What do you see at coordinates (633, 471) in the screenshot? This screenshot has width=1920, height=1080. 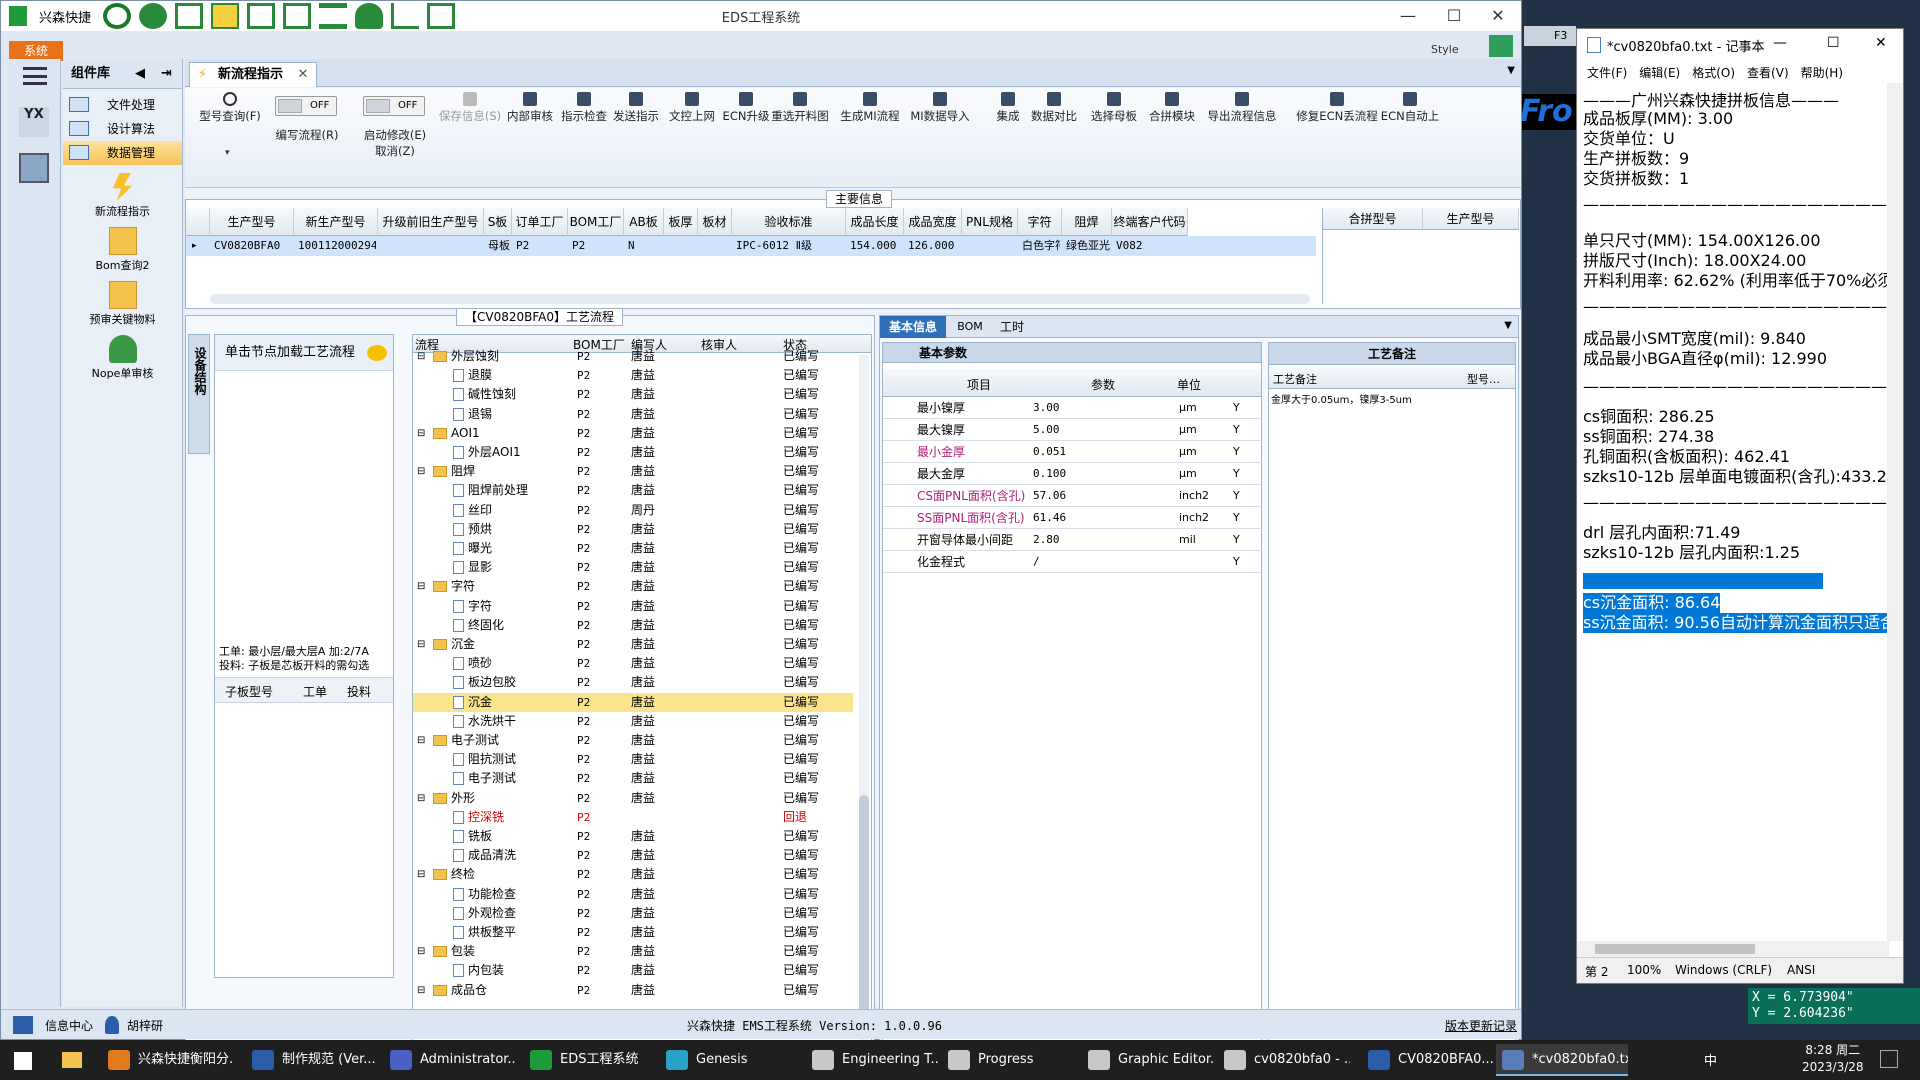 I see `table-row: ⊟ 阻焊 P2 唐益 已编写` at bounding box center [633, 471].